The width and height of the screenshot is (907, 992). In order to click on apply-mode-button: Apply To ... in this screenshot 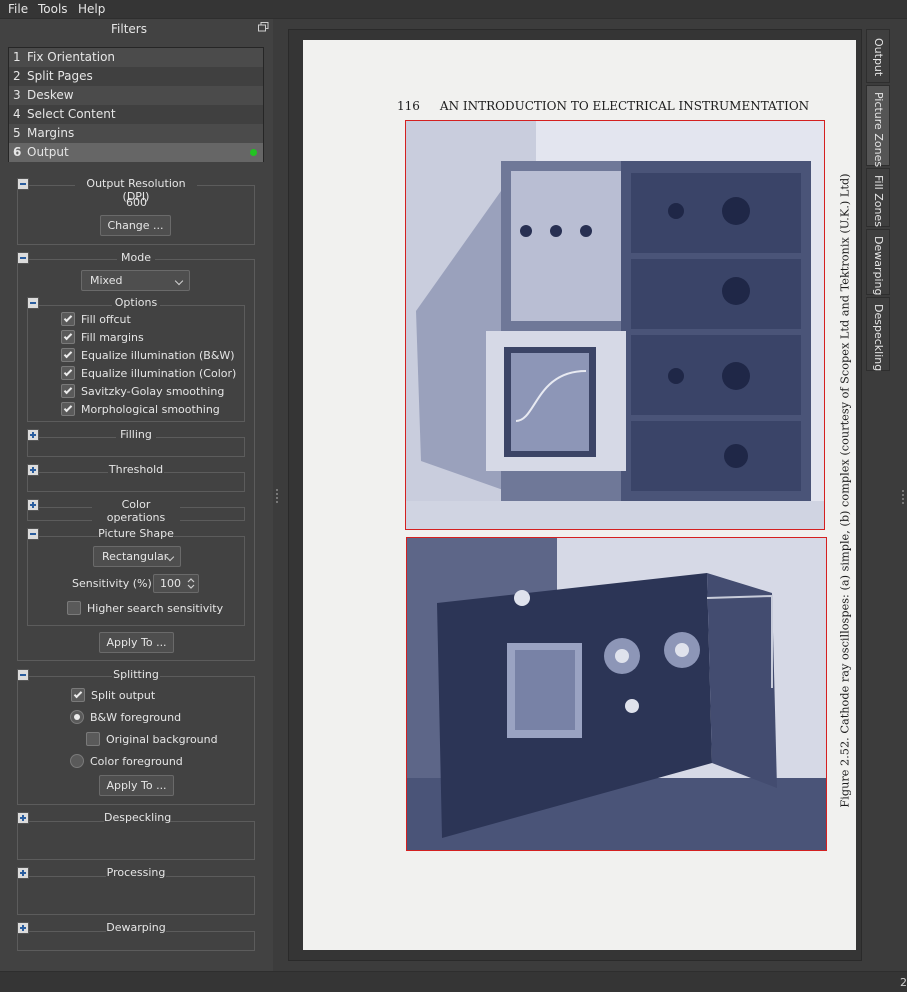, I will do `click(136, 642)`.